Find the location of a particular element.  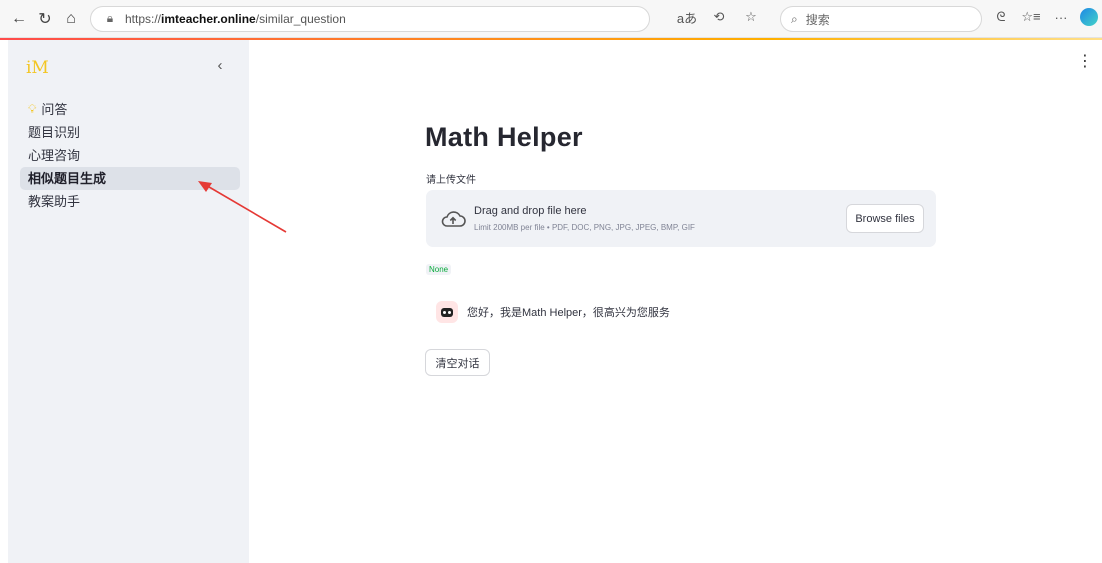

cloud-upload-icon is located at coordinates (453, 219).